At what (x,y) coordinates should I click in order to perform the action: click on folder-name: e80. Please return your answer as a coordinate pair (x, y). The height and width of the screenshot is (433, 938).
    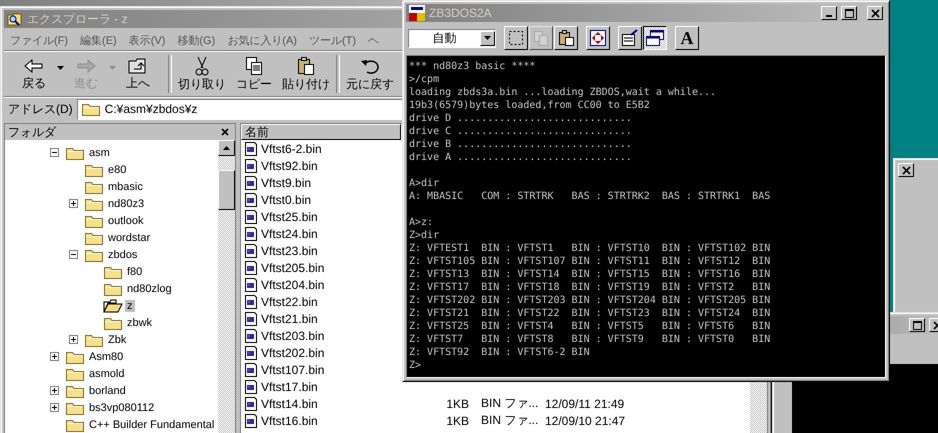
    Looking at the image, I should click on (117, 170).